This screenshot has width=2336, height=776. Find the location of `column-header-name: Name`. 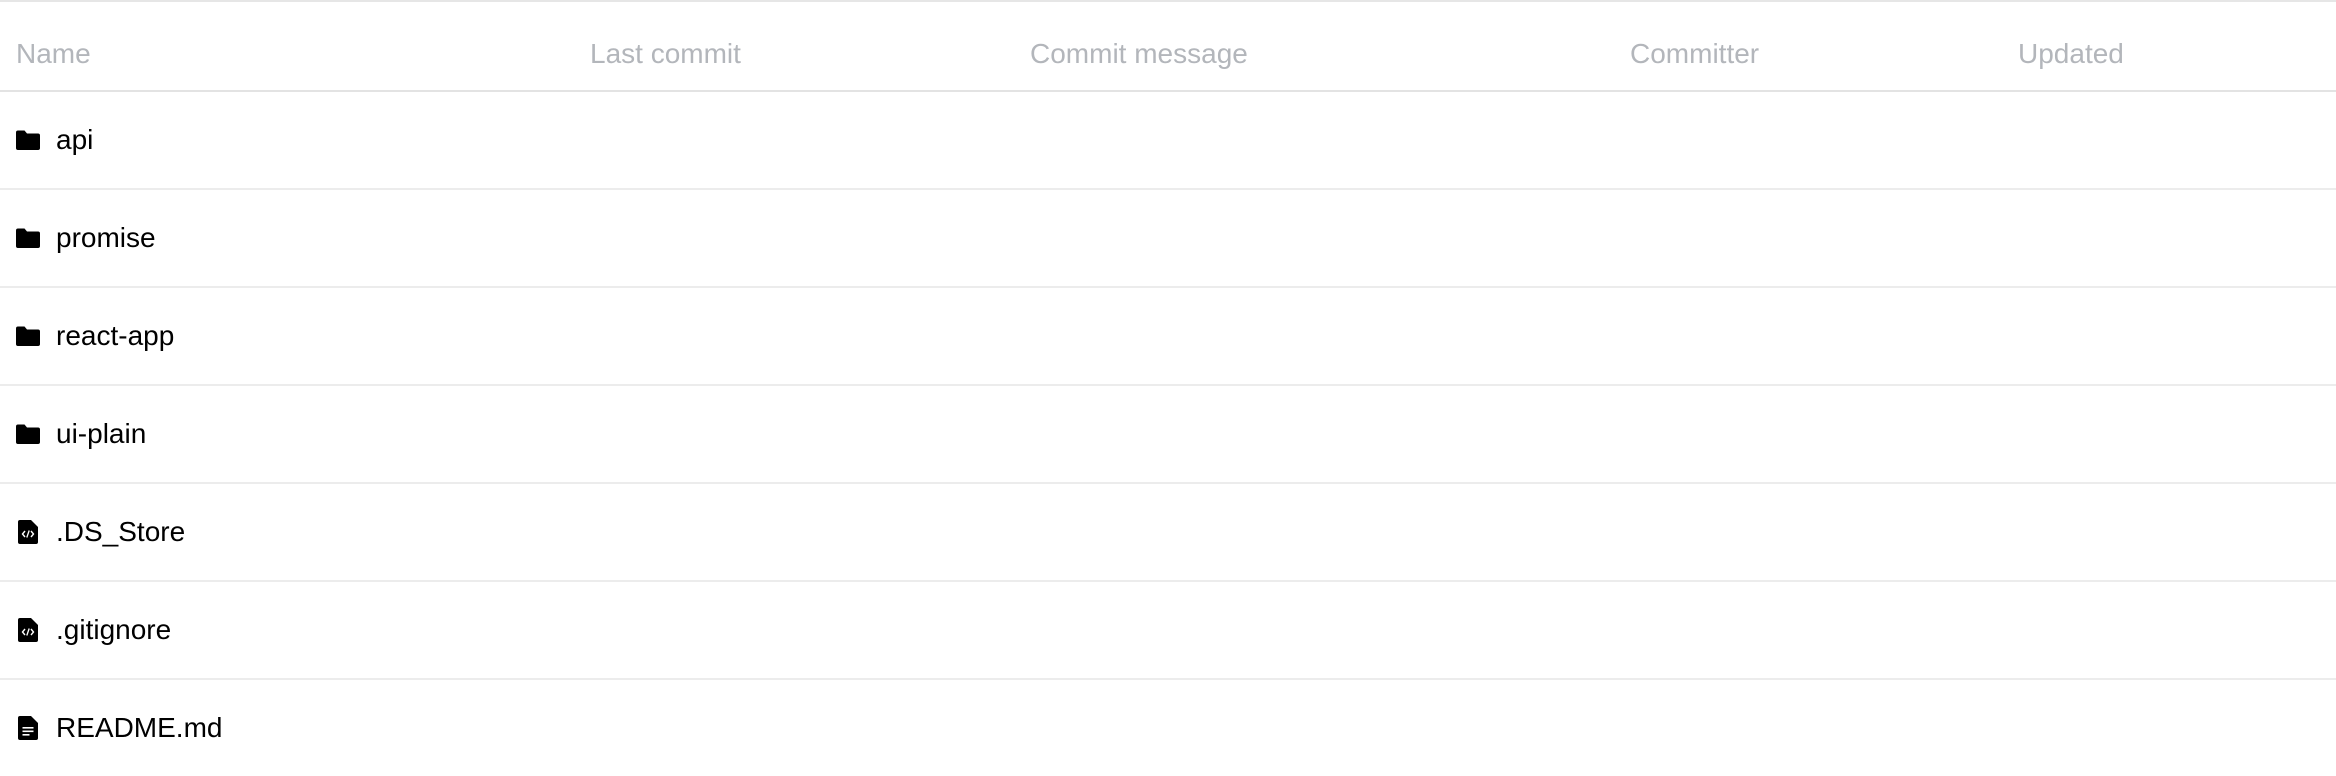

column-header-name: Name is located at coordinates (53, 46).